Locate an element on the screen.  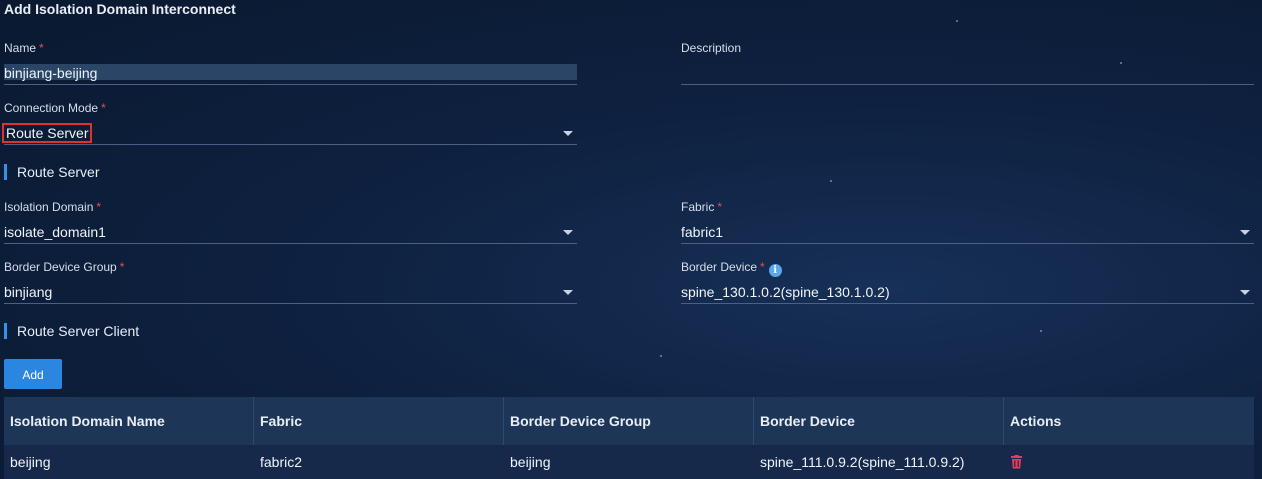
add-button: Add is located at coordinates (33, 374).